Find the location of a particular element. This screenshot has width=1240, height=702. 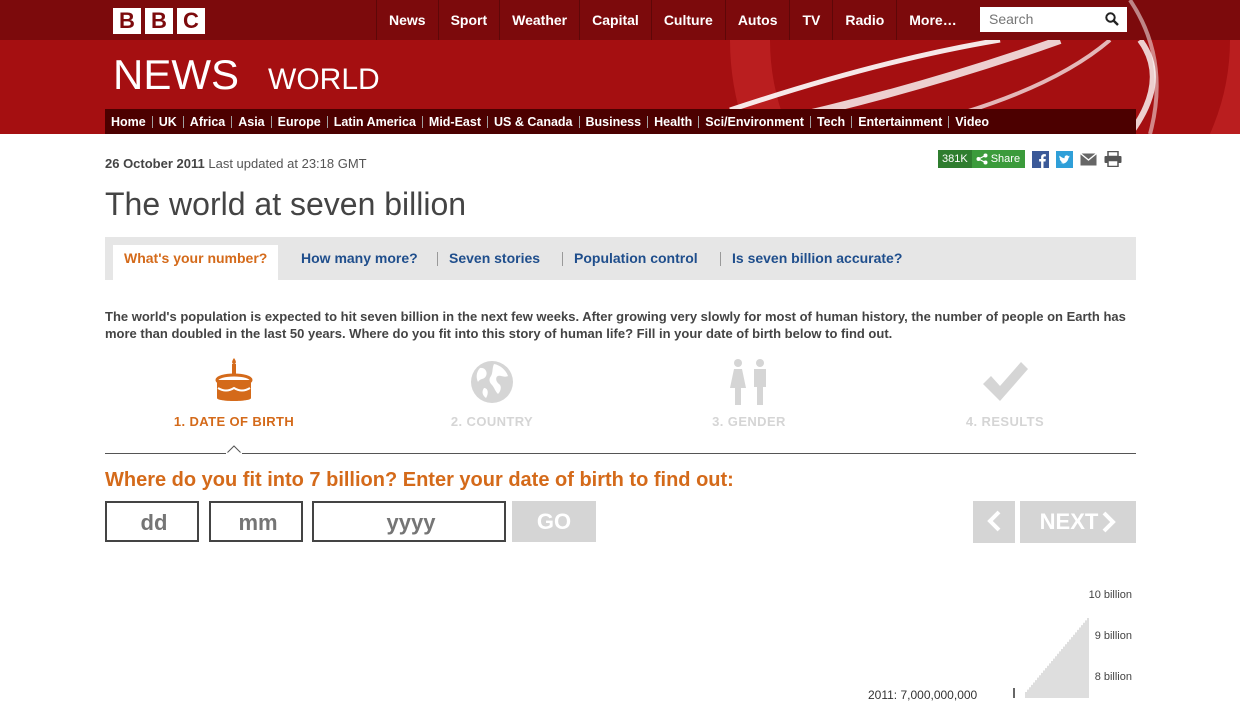

facebook-icon is located at coordinates (1041, 159).